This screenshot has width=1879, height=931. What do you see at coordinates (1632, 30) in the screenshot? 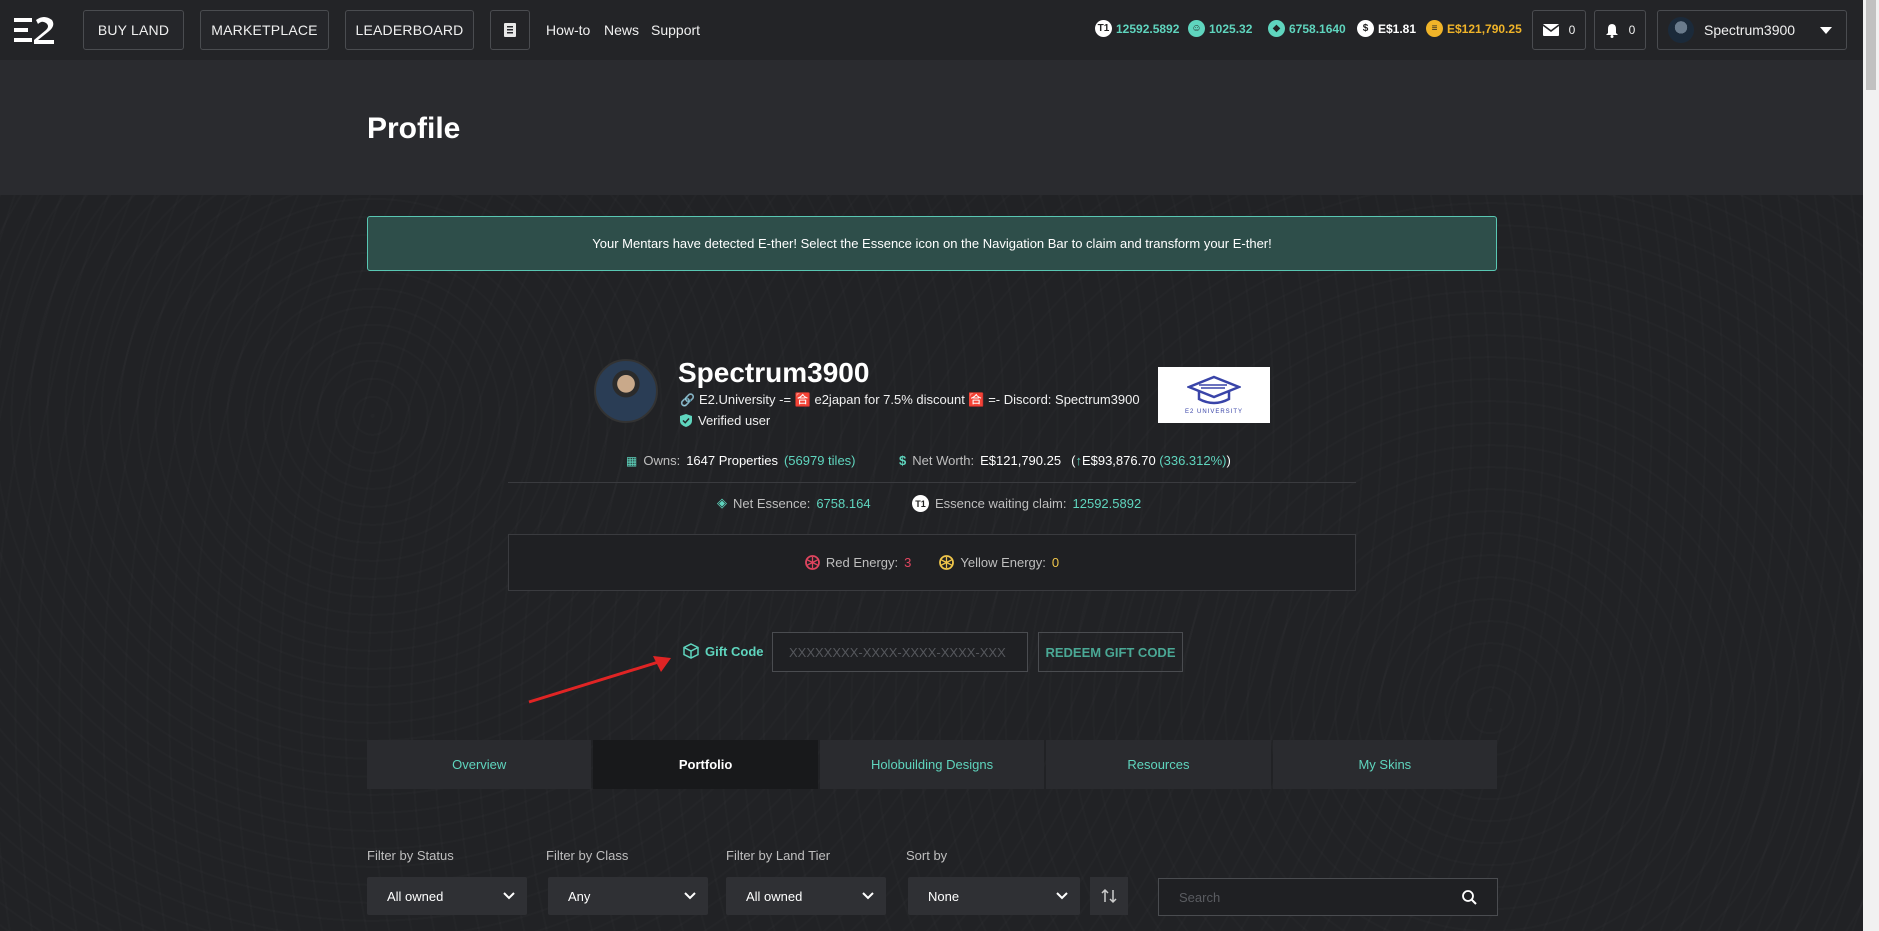
I see `notif-count: 0` at bounding box center [1632, 30].